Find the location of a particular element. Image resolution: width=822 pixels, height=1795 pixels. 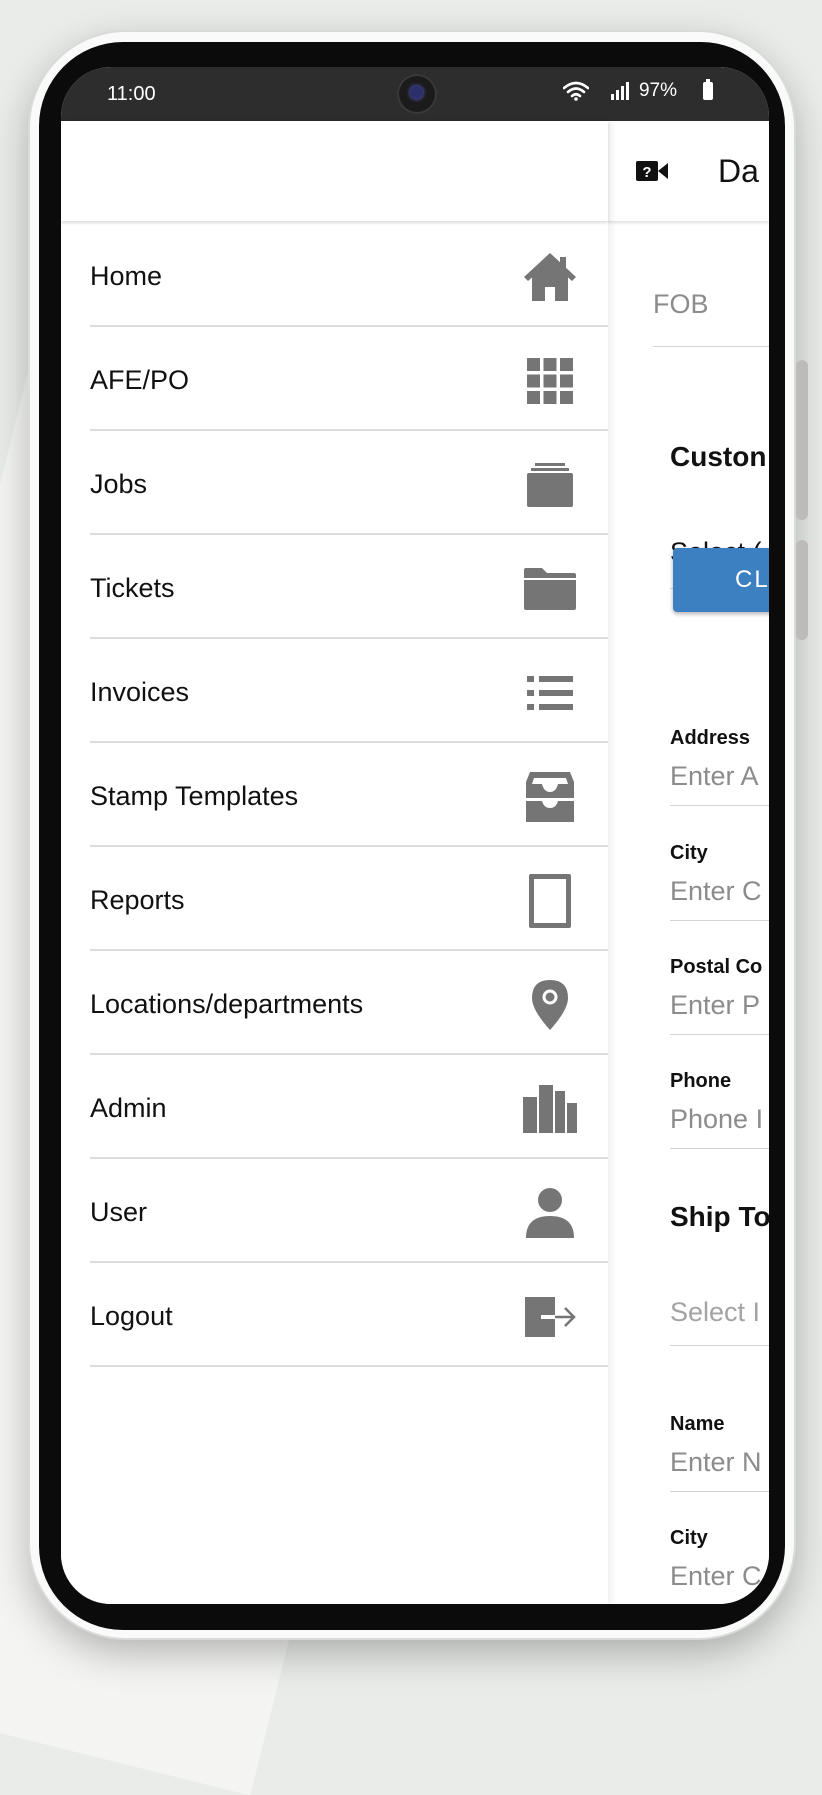

clear-button: CL is located at coordinates (721, 580).